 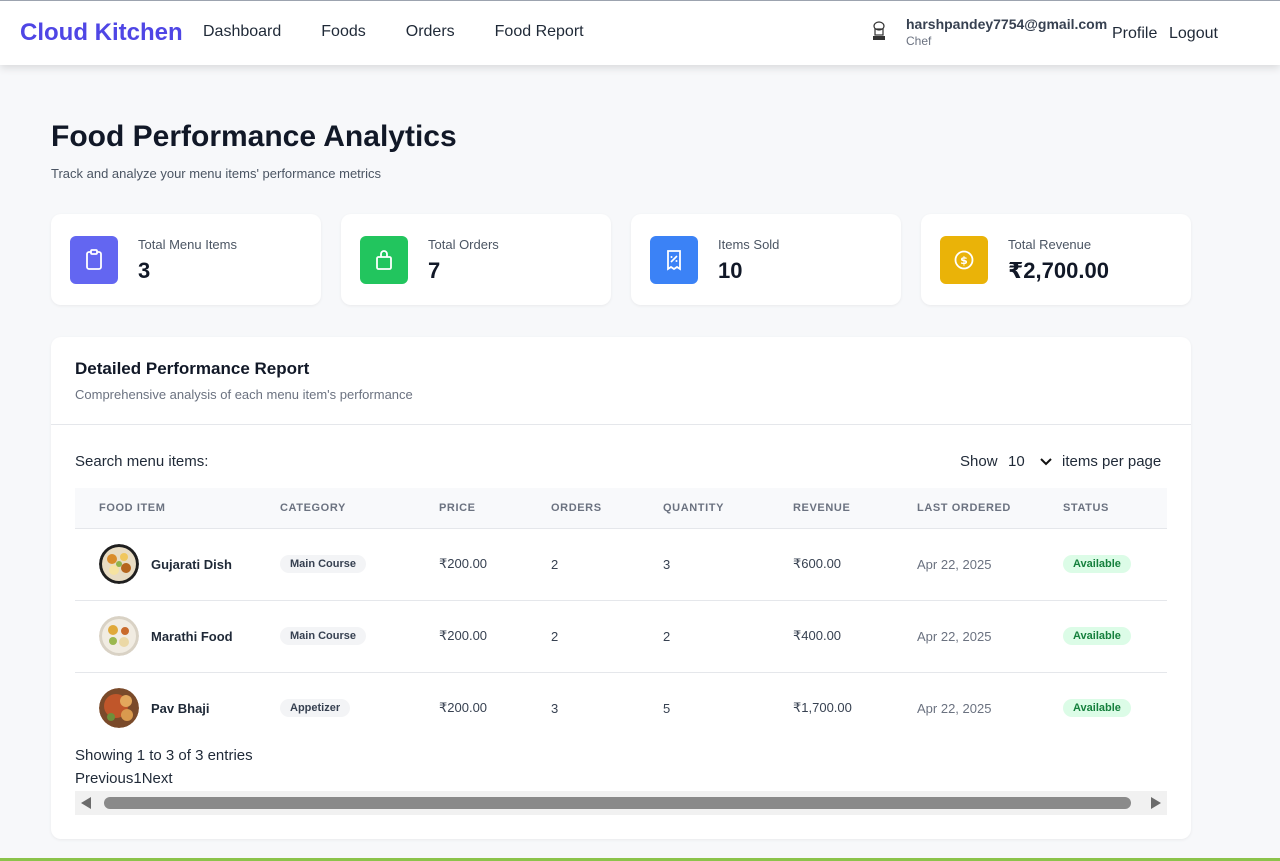 I want to click on food-name: Gujarati Dish, so click(x=191, y=564).